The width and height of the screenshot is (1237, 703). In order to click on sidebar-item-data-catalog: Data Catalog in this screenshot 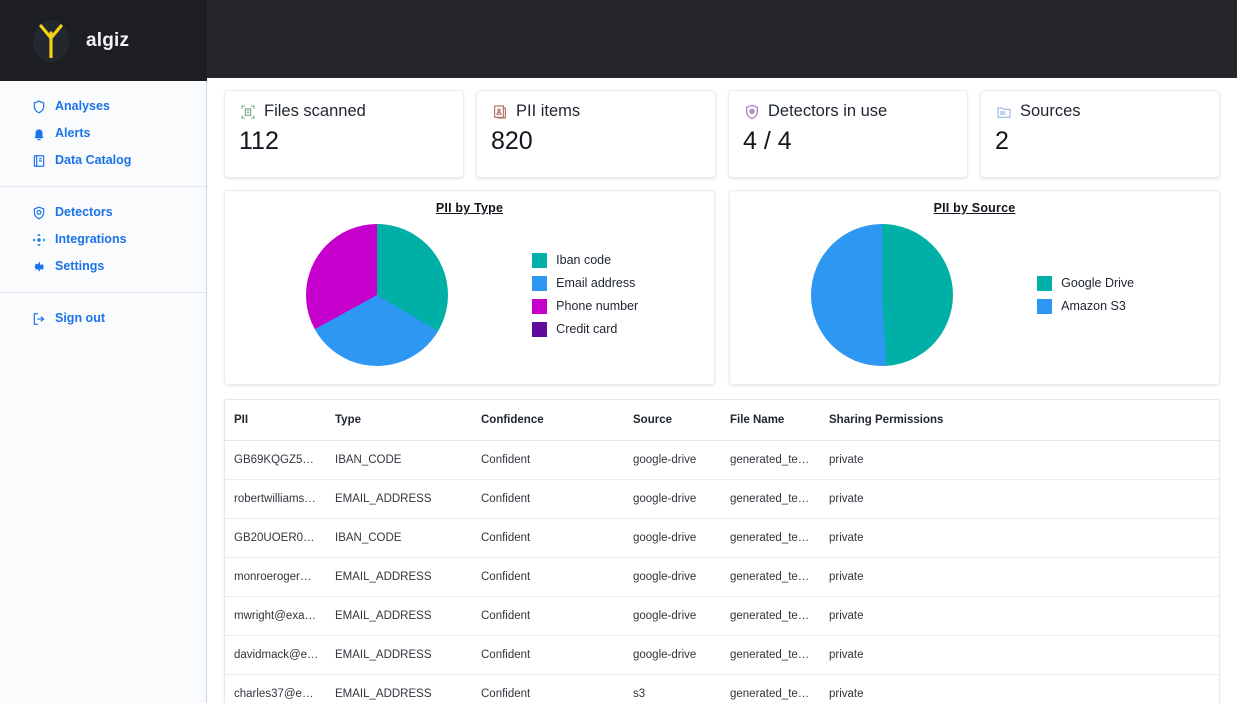, I will do `click(103, 160)`.